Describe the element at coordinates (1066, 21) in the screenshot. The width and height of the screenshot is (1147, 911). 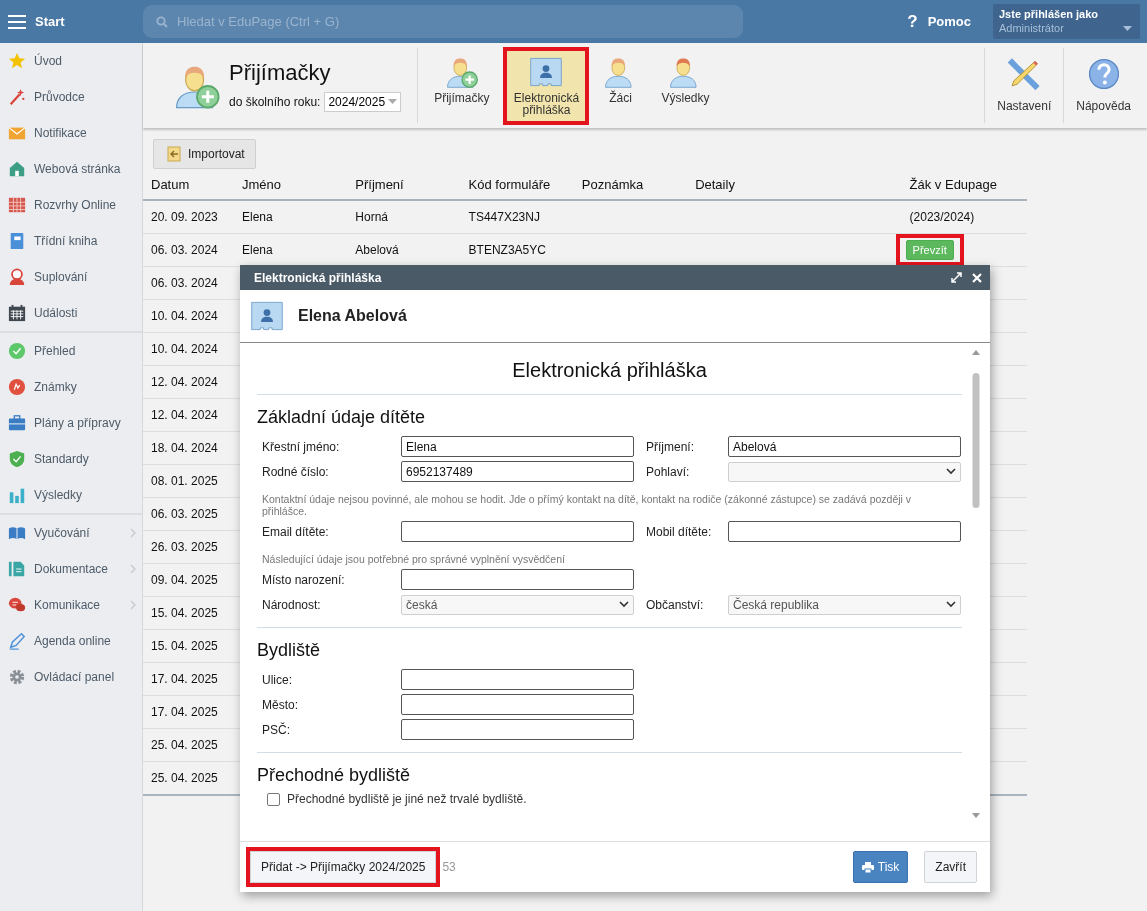
I see `user-menu: Jste přihlášen jako Administrátor` at that location.